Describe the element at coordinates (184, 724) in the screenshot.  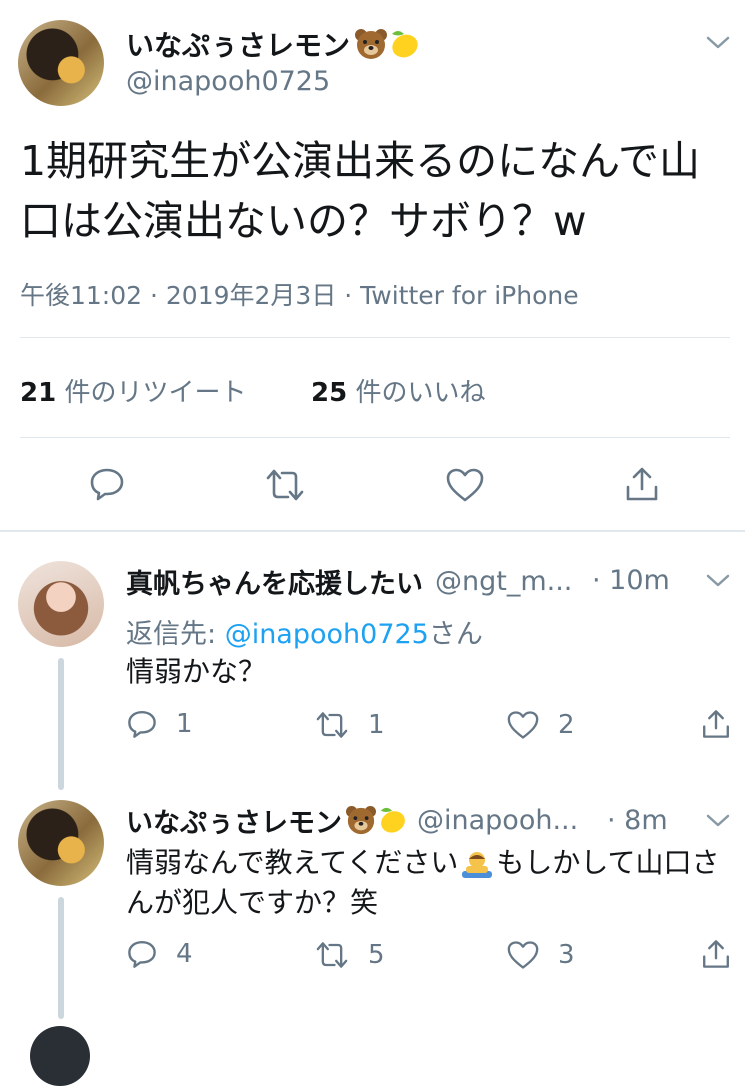
I see `reply-count: 1` at that location.